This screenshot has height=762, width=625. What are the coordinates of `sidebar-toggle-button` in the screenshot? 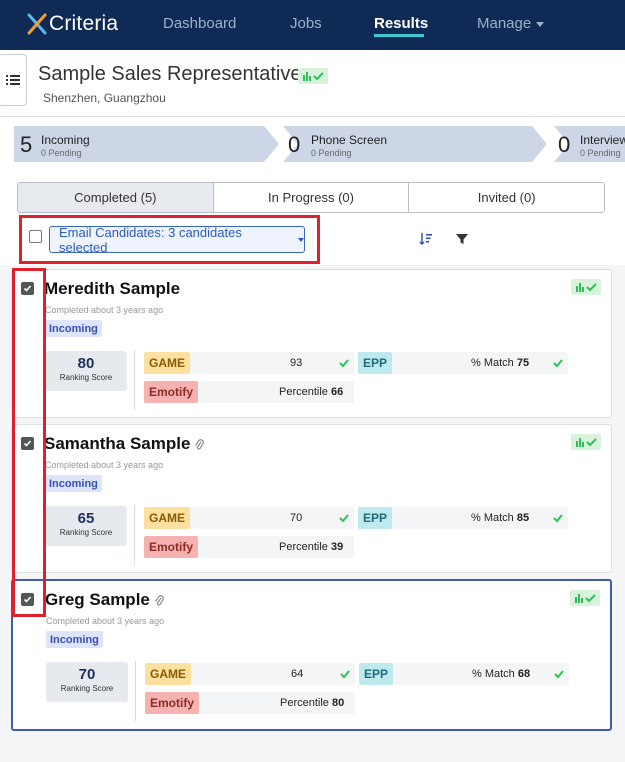 It's located at (13, 80).